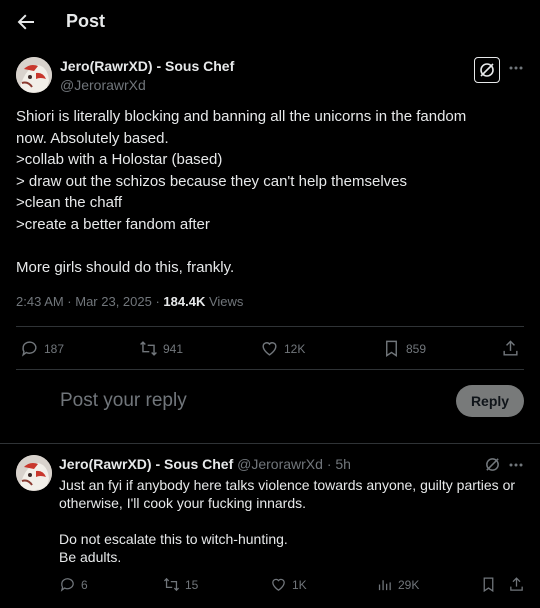 The image size is (540, 608). What do you see at coordinates (384, 585) in the screenshot?
I see `views-icon` at bounding box center [384, 585].